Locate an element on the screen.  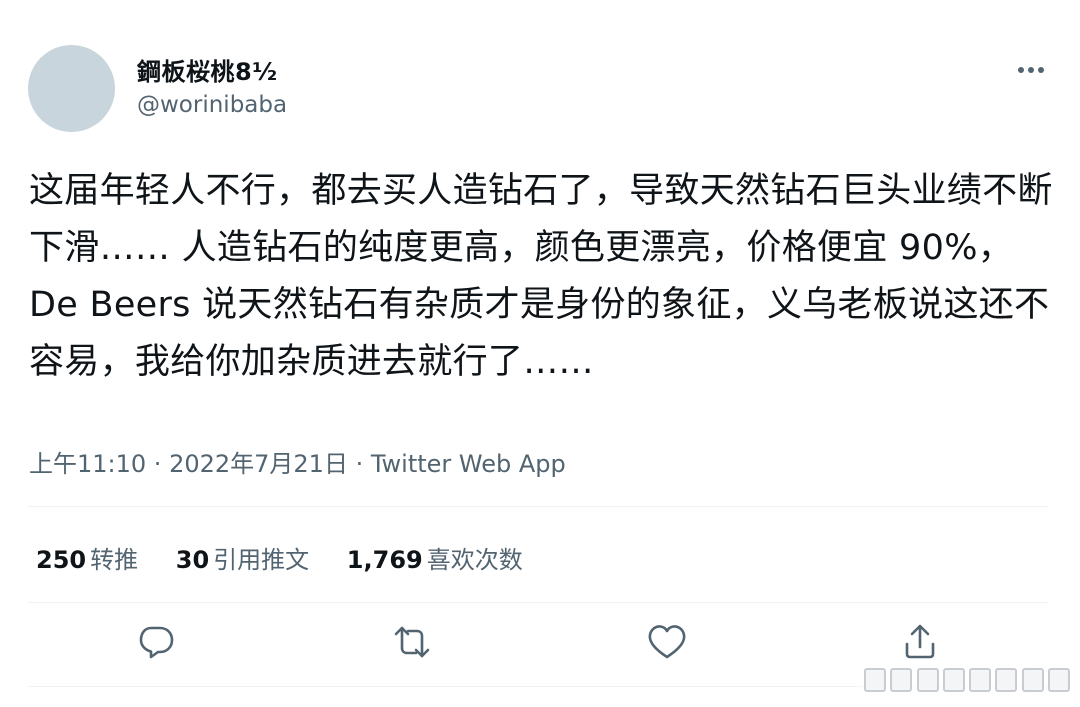
heart-icon is located at coordinates (667, 642).